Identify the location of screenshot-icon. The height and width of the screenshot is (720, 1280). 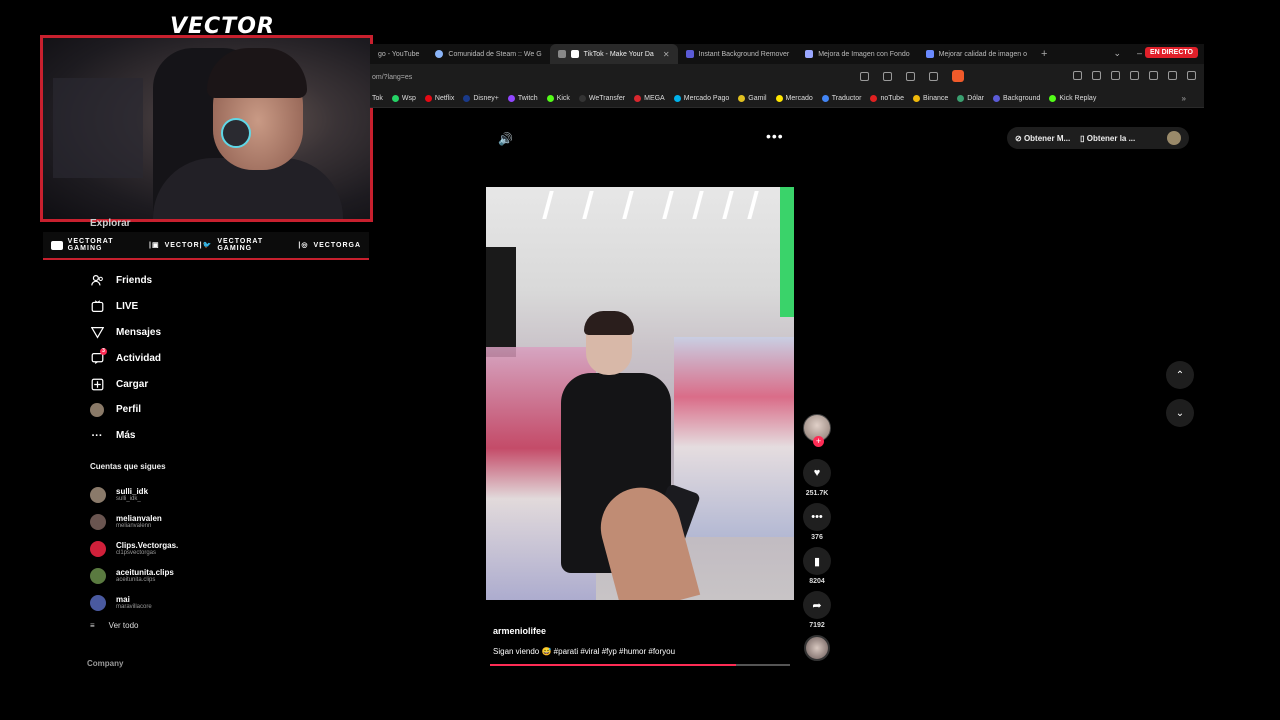
(1077, 75).